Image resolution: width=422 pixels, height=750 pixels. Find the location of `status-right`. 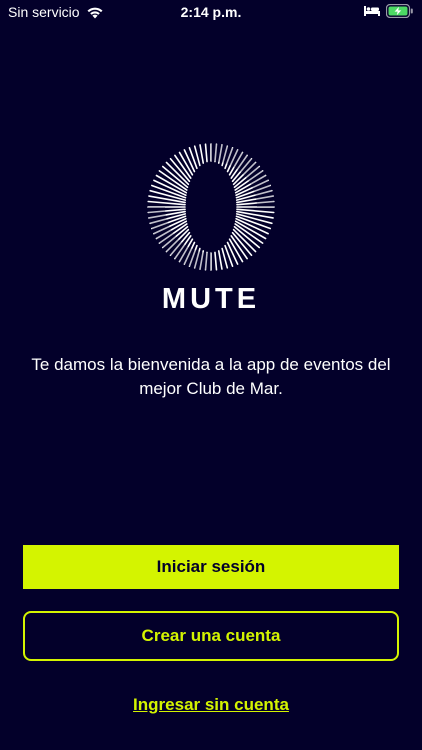

status-right is located at coordinates (389, 11).